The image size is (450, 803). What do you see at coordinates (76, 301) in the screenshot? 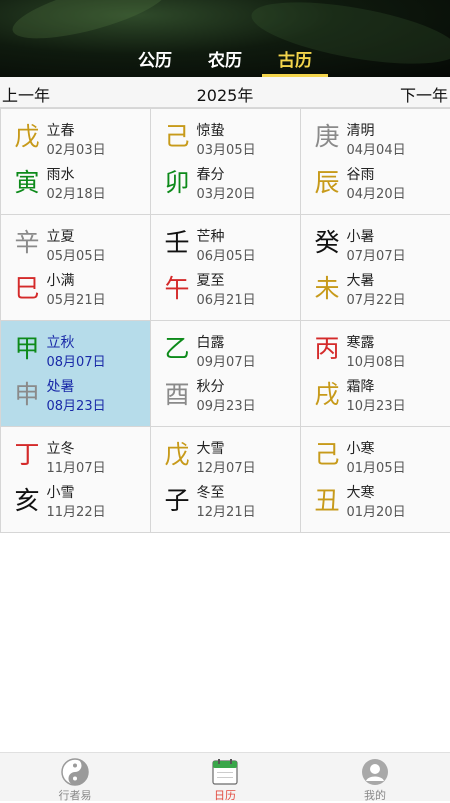
I see `solar-term-date: 05月21日` at bounding box center [76, 301].